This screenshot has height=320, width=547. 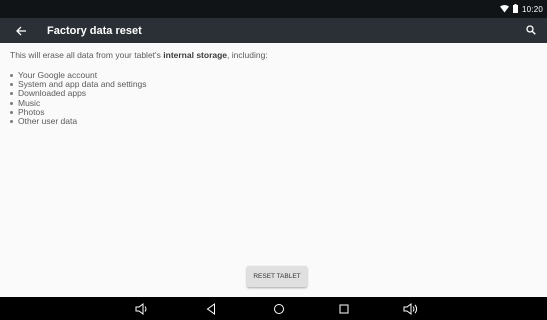 I want to click on navigation-bar, so click(x=273, y=308).